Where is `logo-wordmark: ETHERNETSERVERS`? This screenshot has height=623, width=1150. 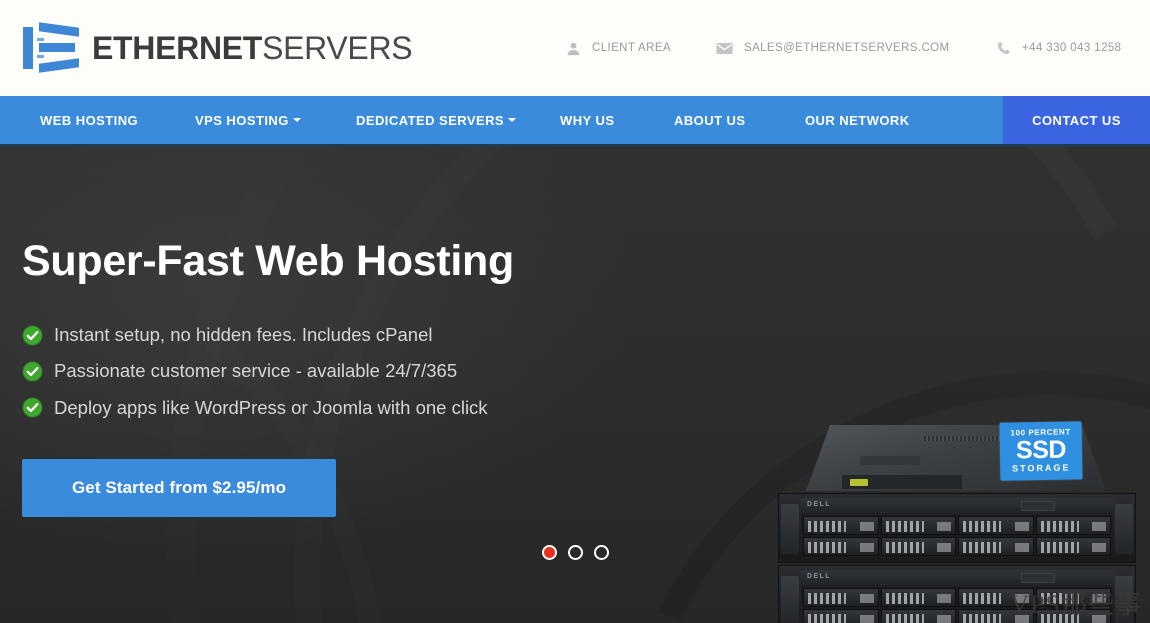 logo-wordmark: ETHERNETSERVERS is located at coordinates (252, 48).